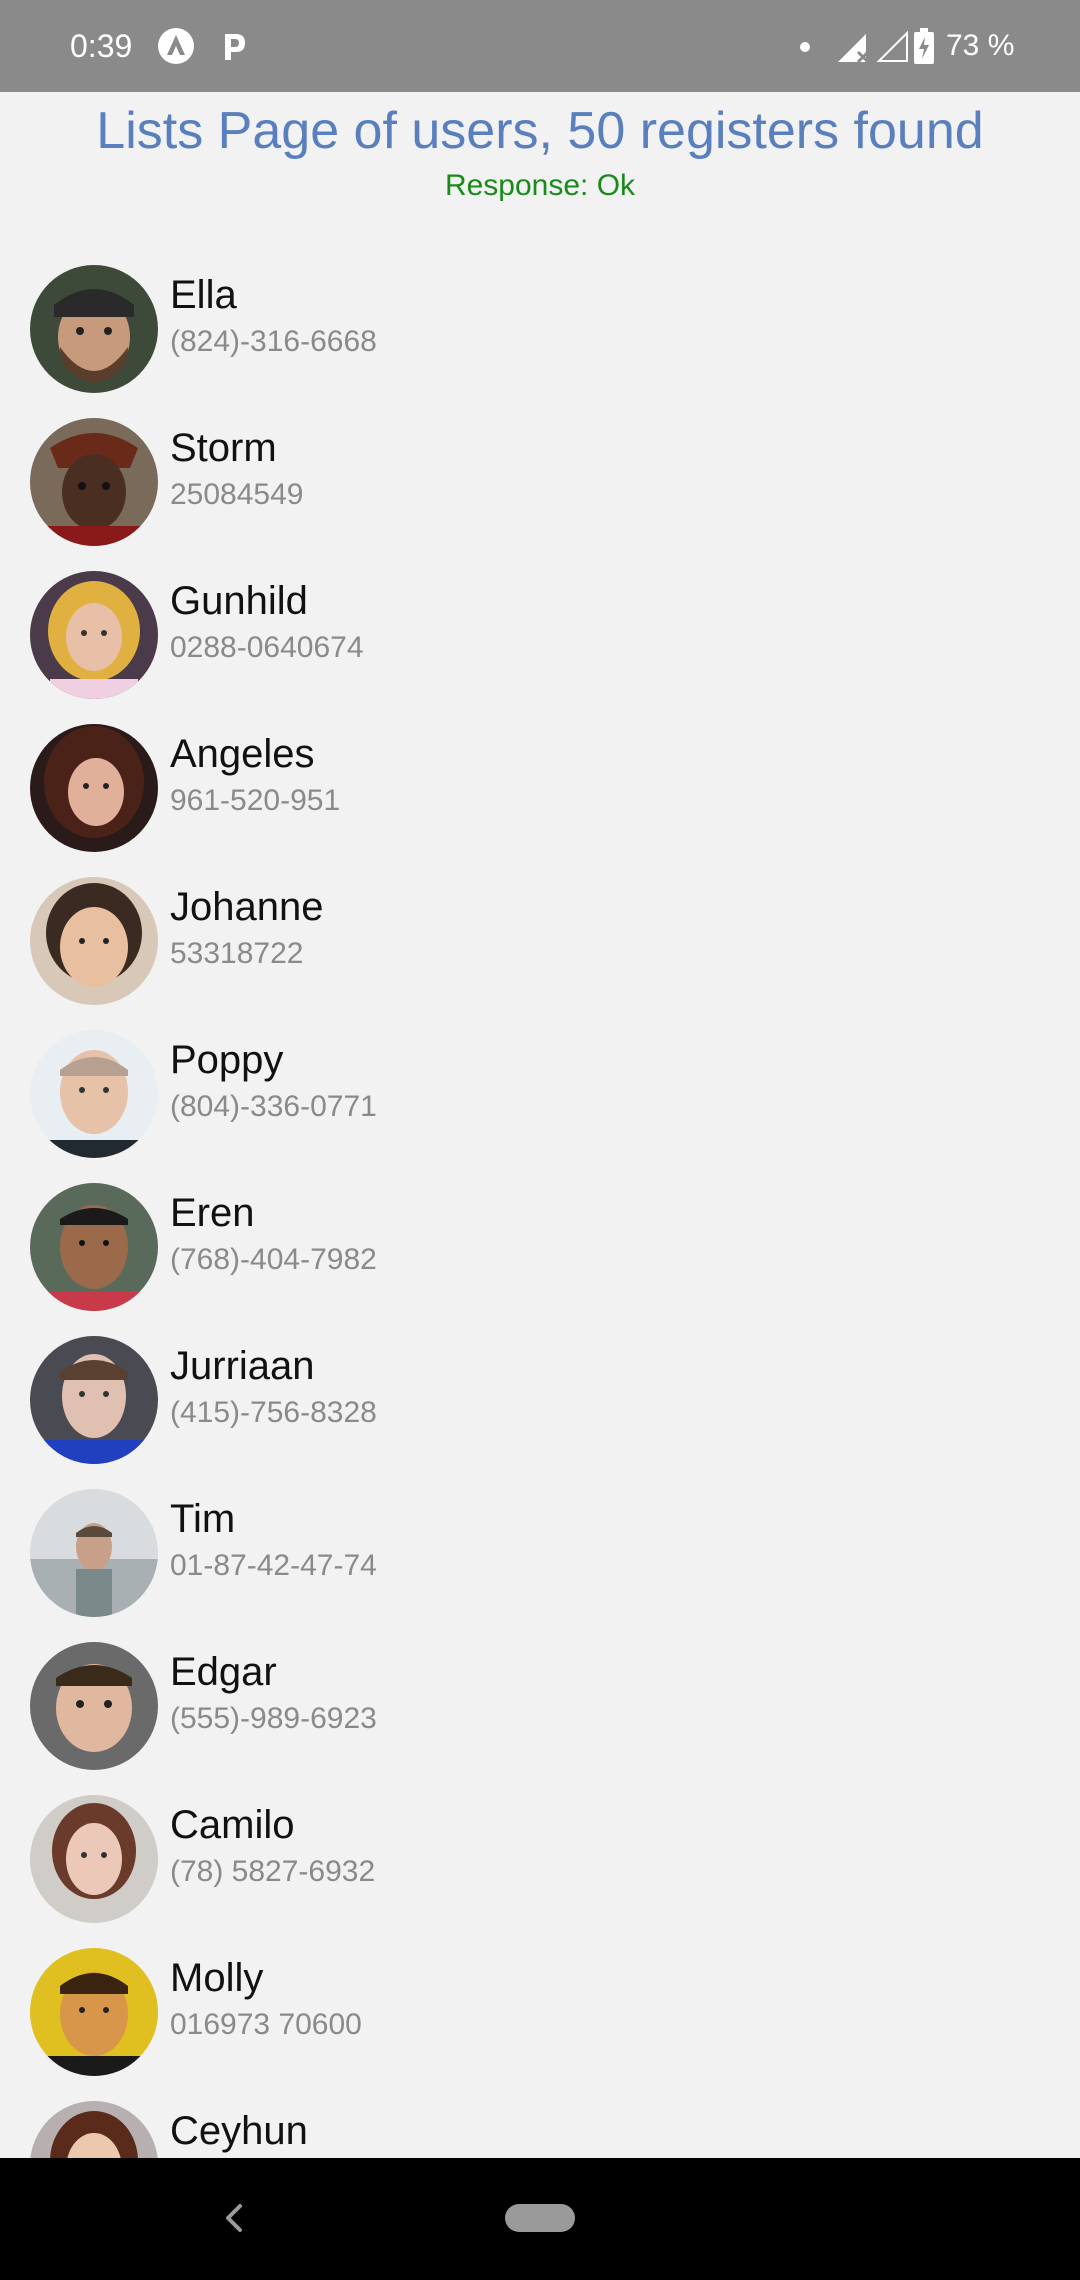 This screenshot has height=2280, width=1080. I want to click on parking-app-icon, so click(234, 46).